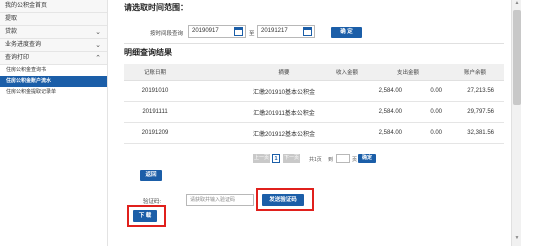 The image size is (553, 246). What do you see at coordinates (346, 73) in the screenshot?
I see `header-income: 收入金额` at bounding box center [346, 73].